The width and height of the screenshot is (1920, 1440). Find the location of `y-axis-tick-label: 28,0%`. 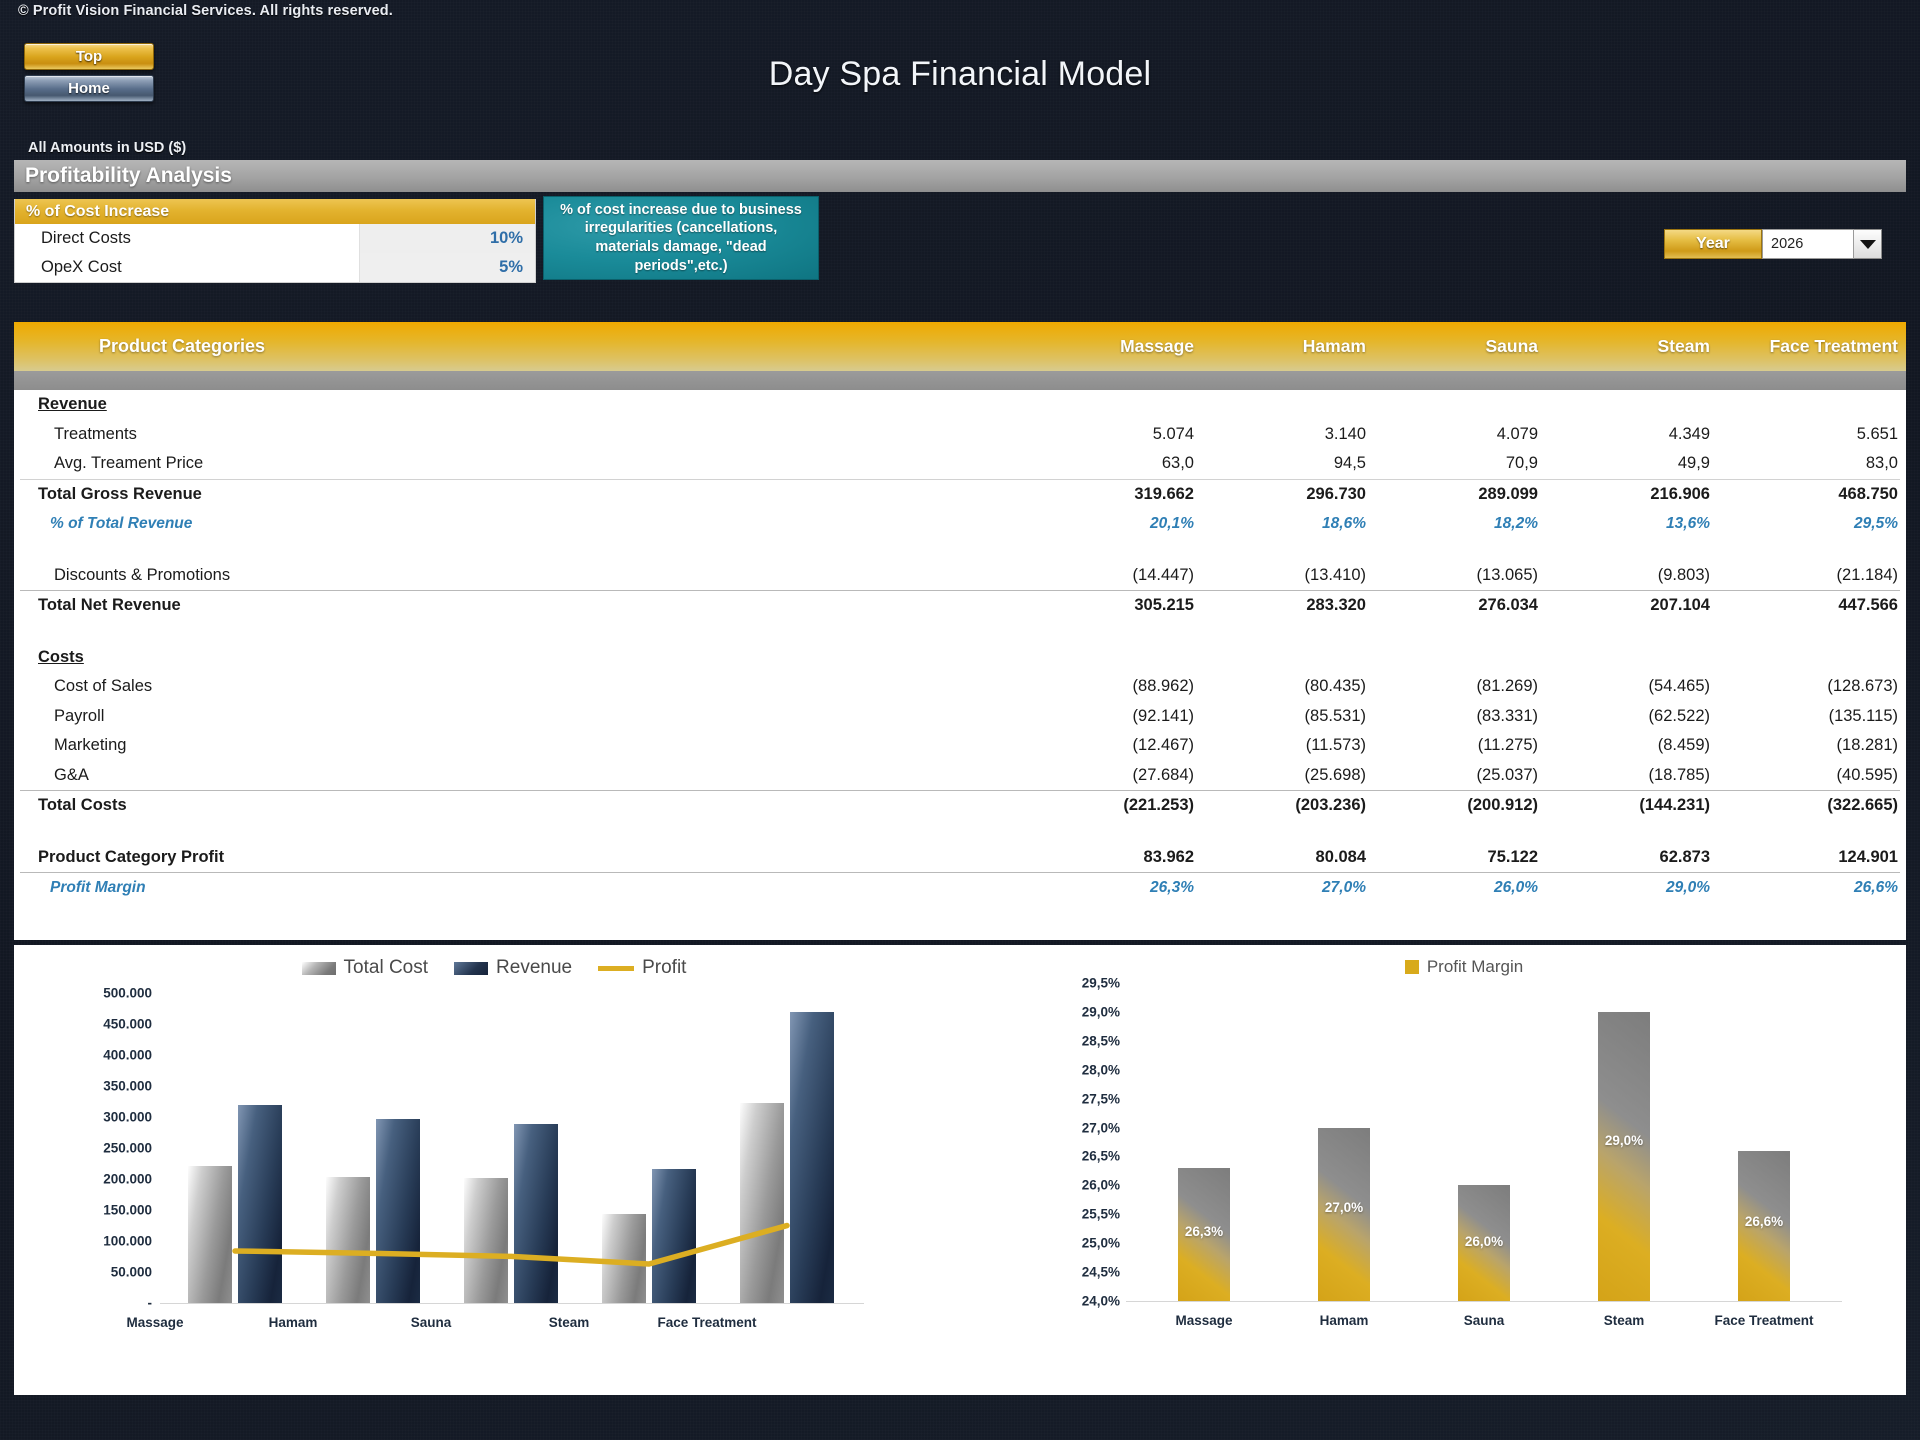

y-axis-tick-label: 28,0% is located at coordinates (1100, 1070).